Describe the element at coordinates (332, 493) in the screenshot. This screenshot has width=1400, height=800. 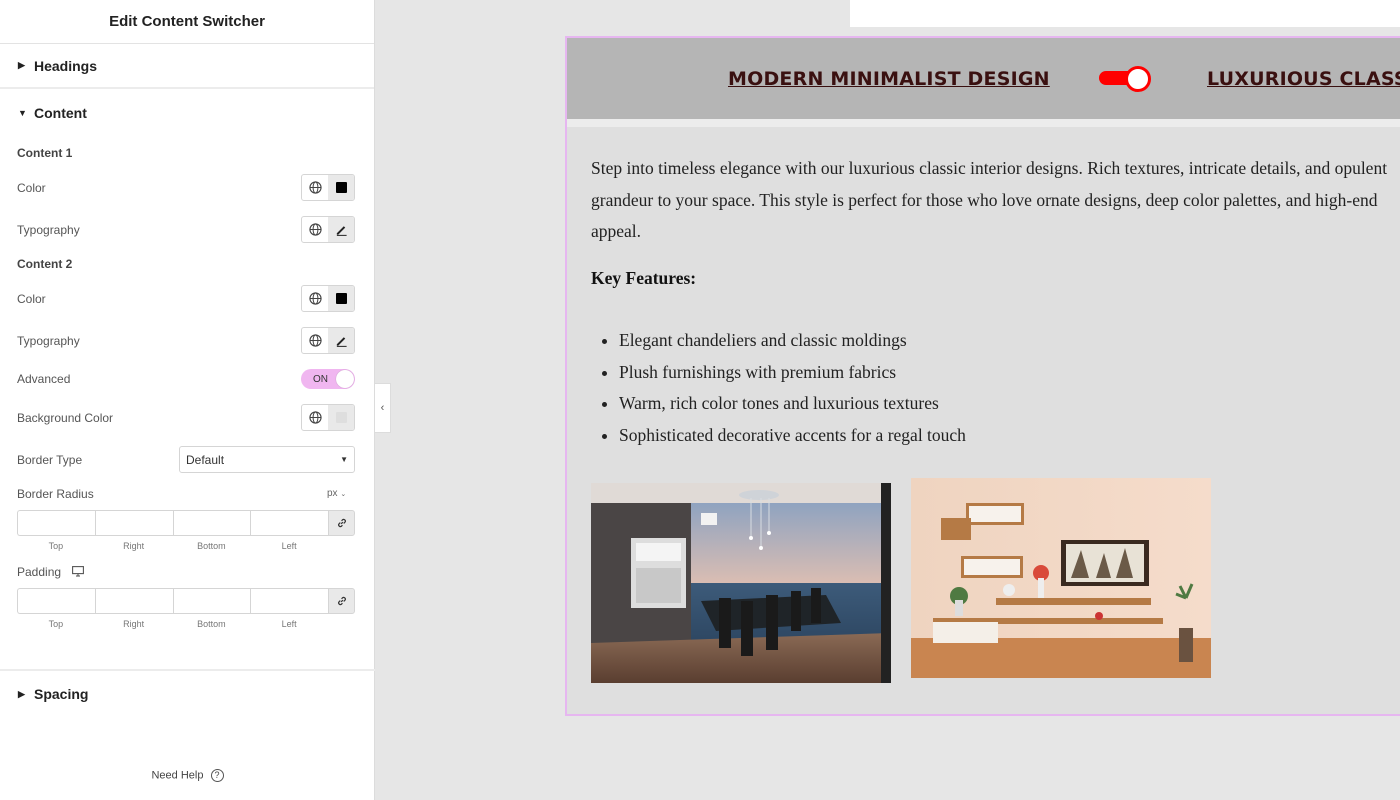
I see `unit-value: px` at that location.